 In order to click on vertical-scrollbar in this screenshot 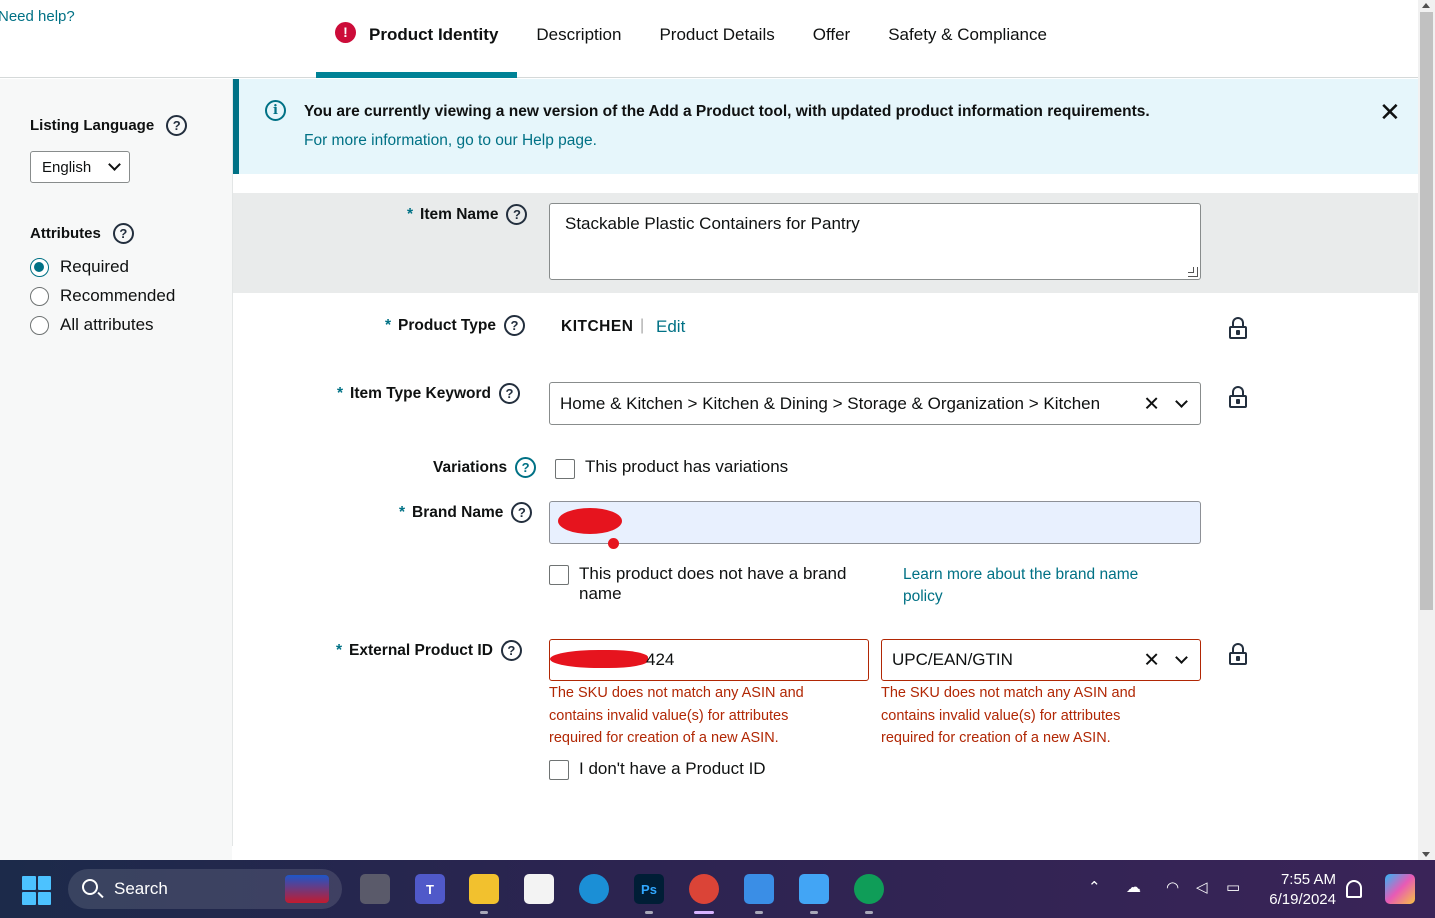, I will do `click(1426, 430)`.